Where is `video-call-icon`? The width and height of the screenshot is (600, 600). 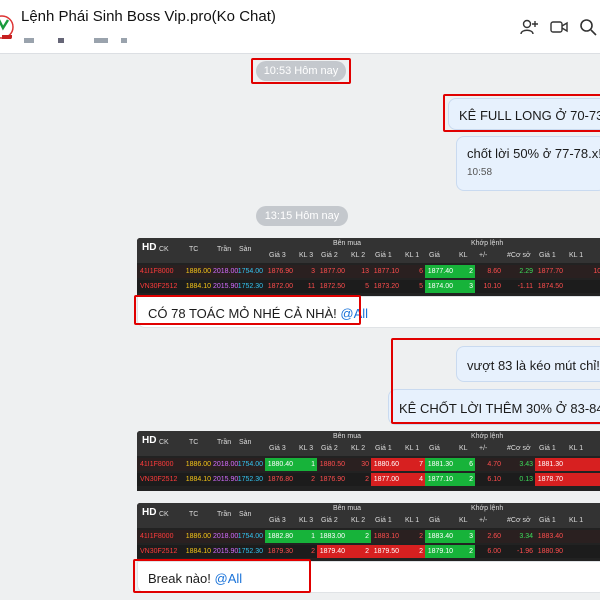 video-call-icon is located at coordinates (559, 27).